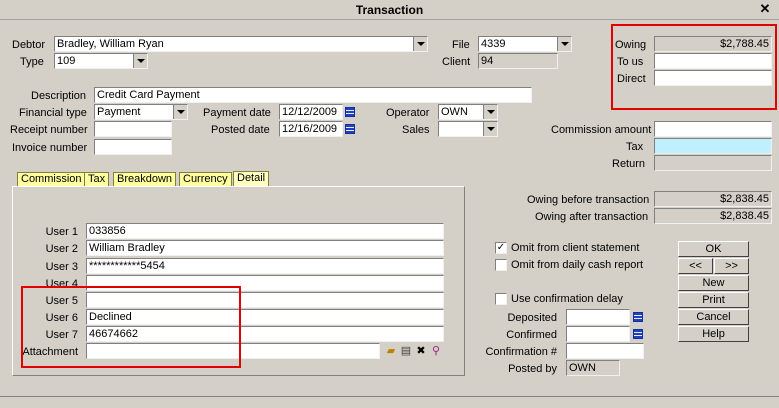 Image resolution: width=779 pixels, height=408 pixels. Describe the element at coordinates (389, 402) in the screenshot. I see `status-bar` at that location.